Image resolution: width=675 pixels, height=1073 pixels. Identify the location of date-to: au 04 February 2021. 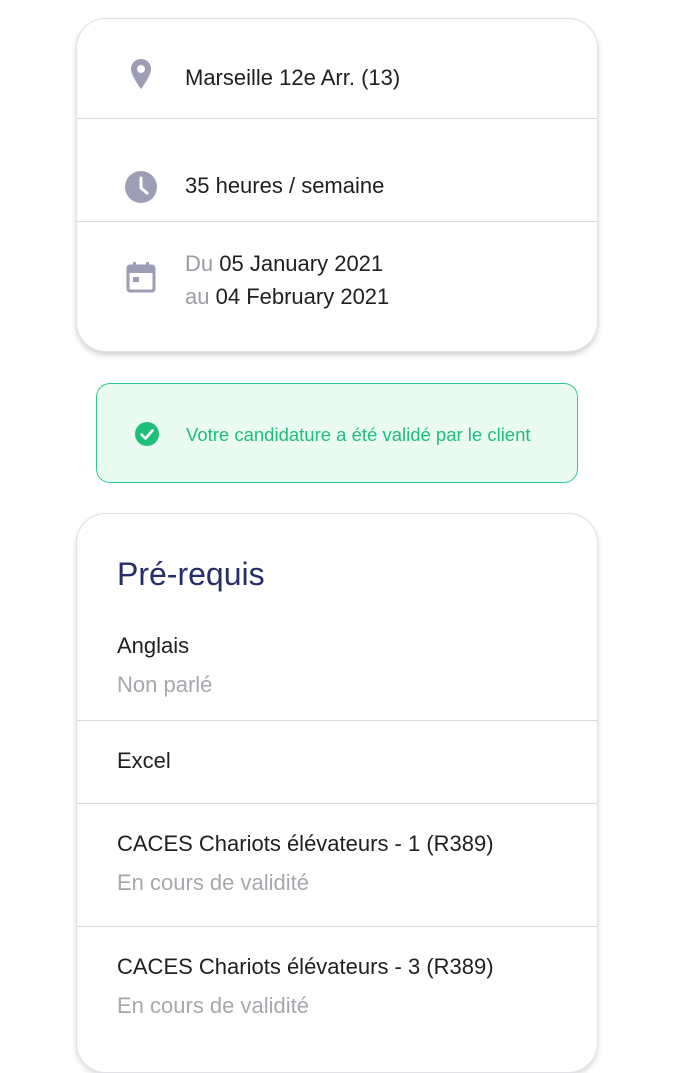
(287, 296).